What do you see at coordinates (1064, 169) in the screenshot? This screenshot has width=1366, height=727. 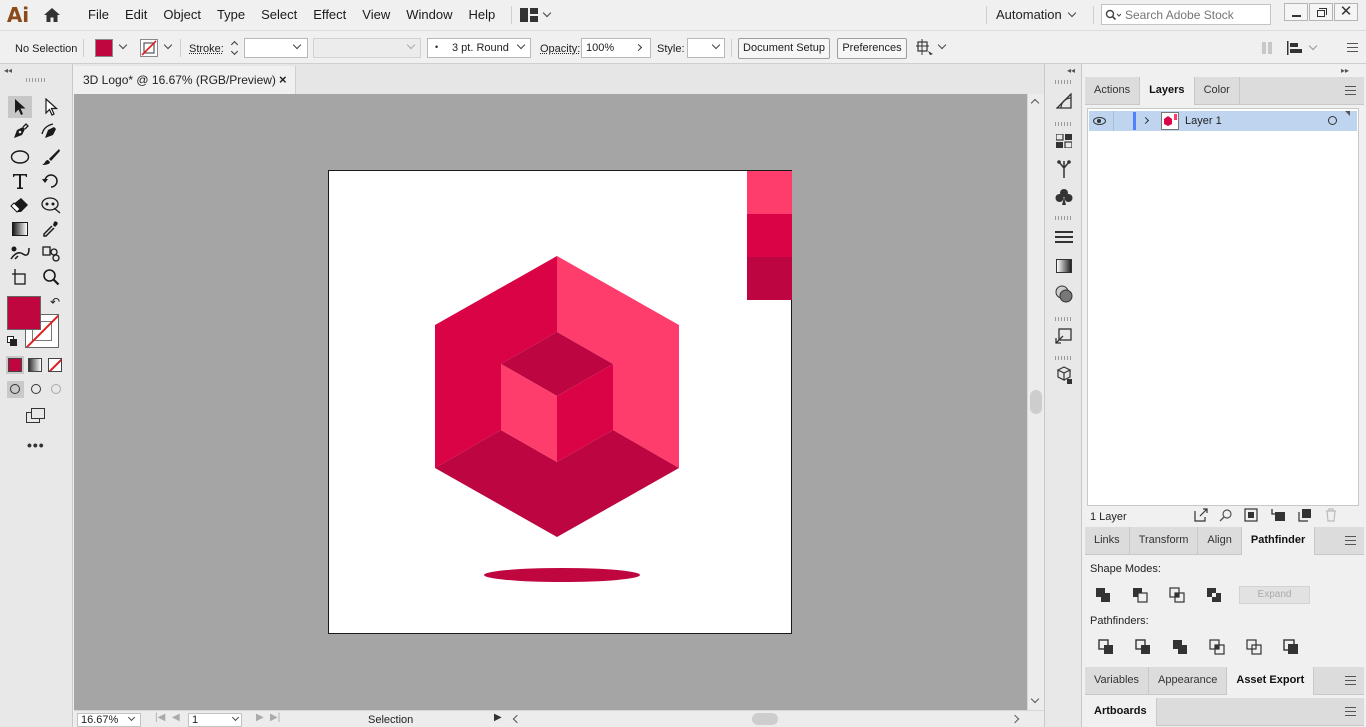 I see `brushes-panel-button` at bounding box center [1064, 169].